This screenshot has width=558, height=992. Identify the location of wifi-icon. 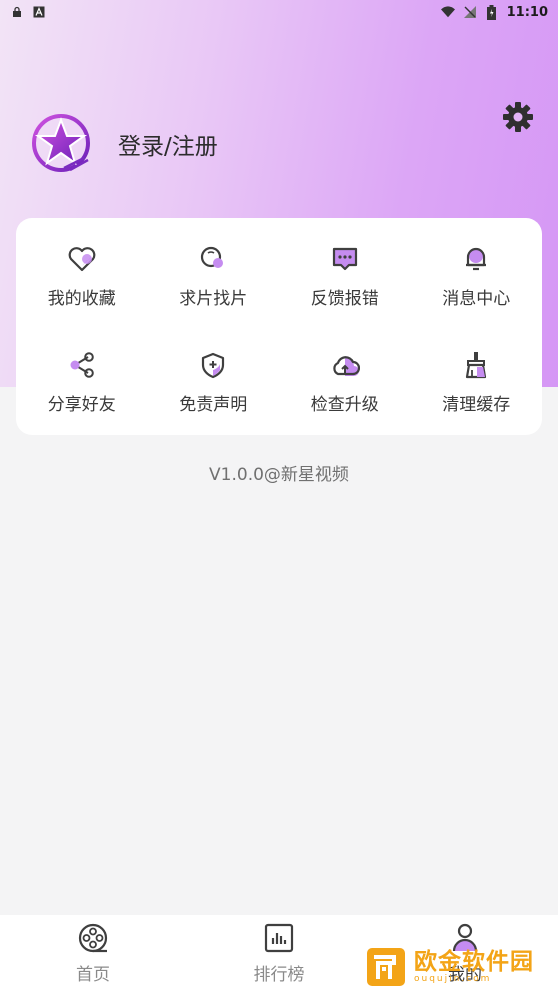
(447, 12).